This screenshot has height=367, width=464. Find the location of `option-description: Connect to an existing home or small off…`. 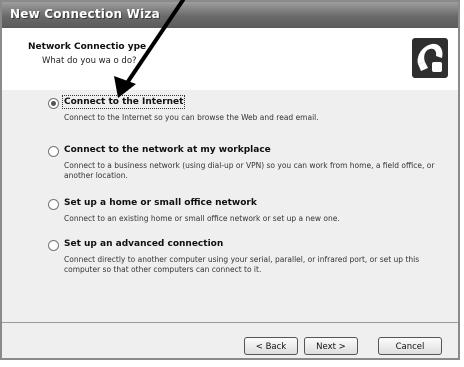

option-description: Connect to an existing home or small off… is located at coordinates (202, 218).